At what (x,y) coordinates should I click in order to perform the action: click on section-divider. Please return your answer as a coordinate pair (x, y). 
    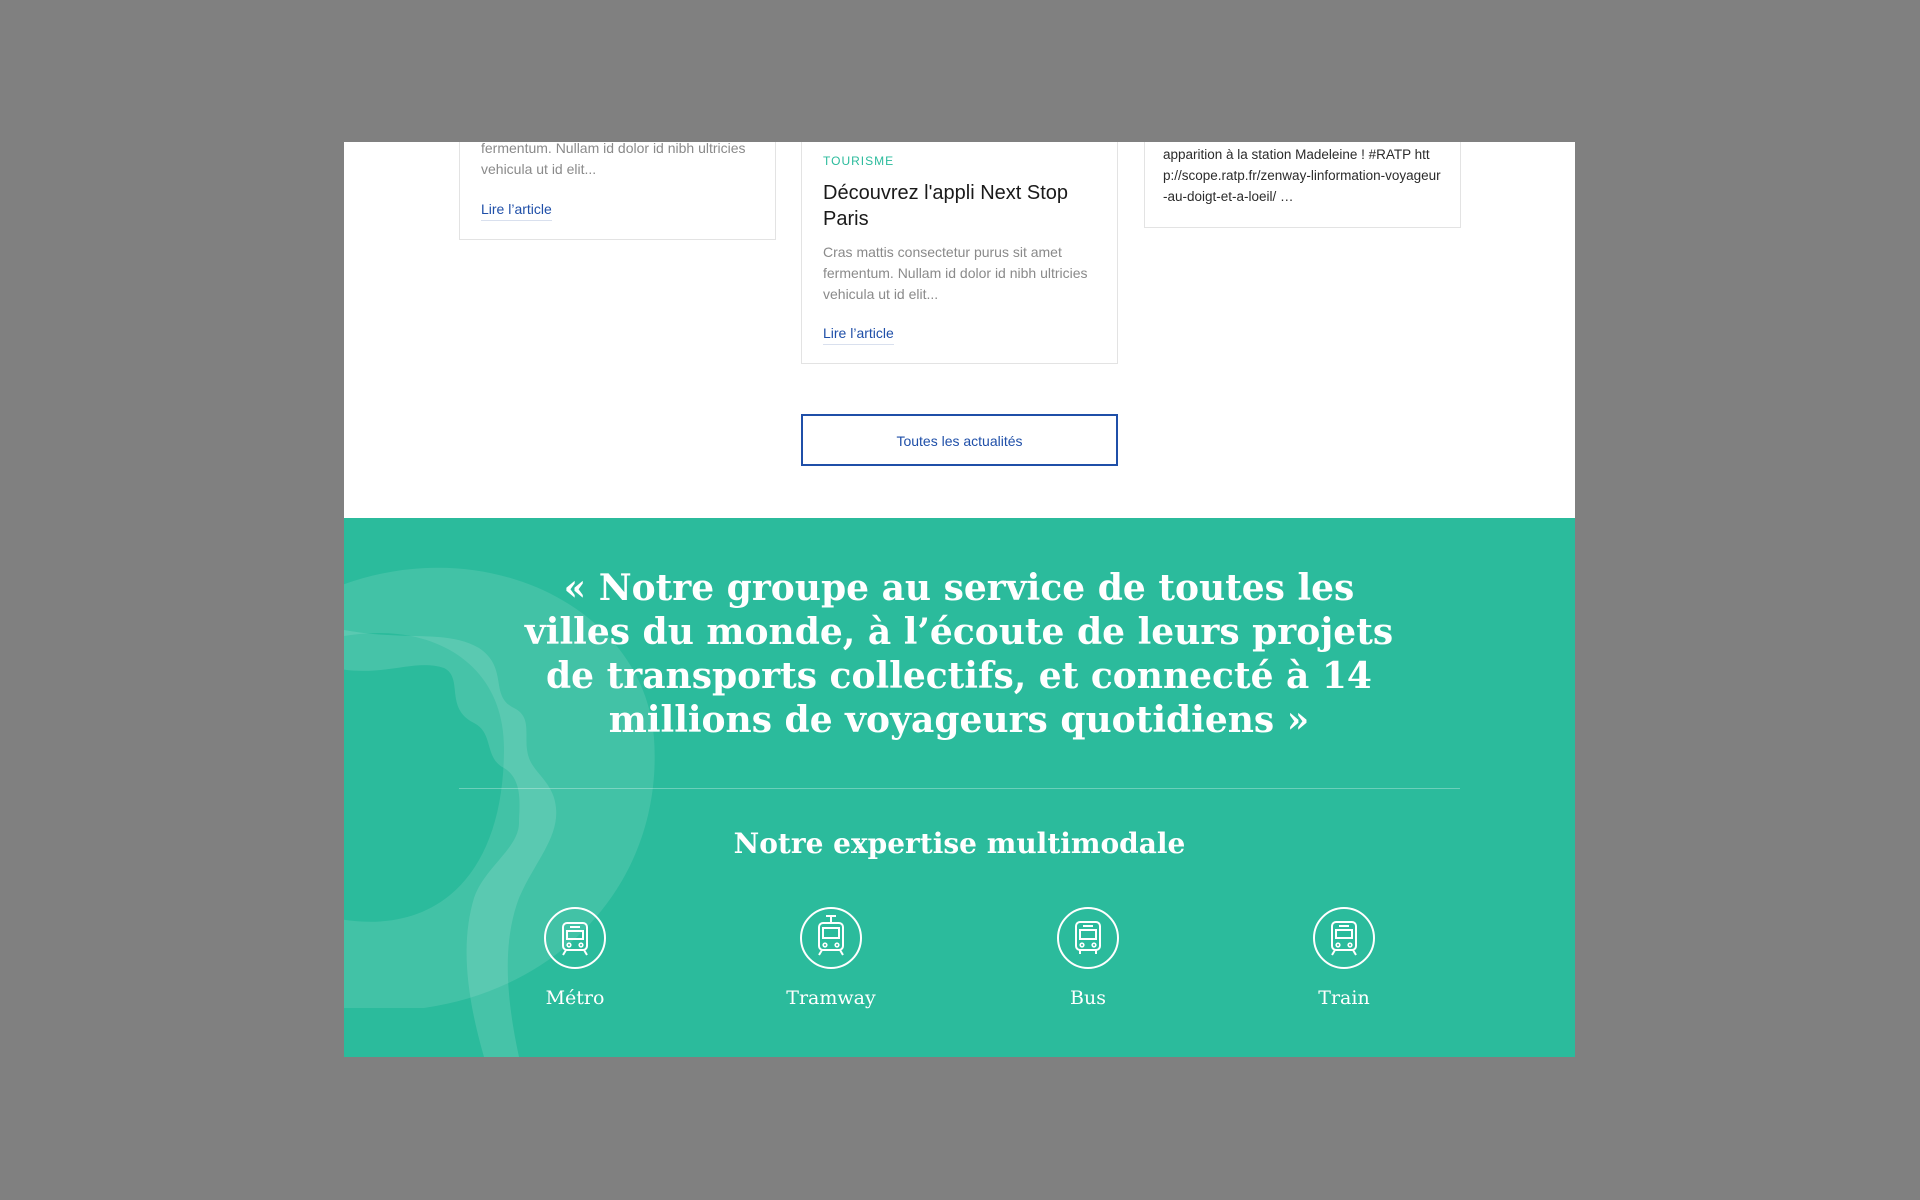
    Looking at the image, I should click on (959, 788).